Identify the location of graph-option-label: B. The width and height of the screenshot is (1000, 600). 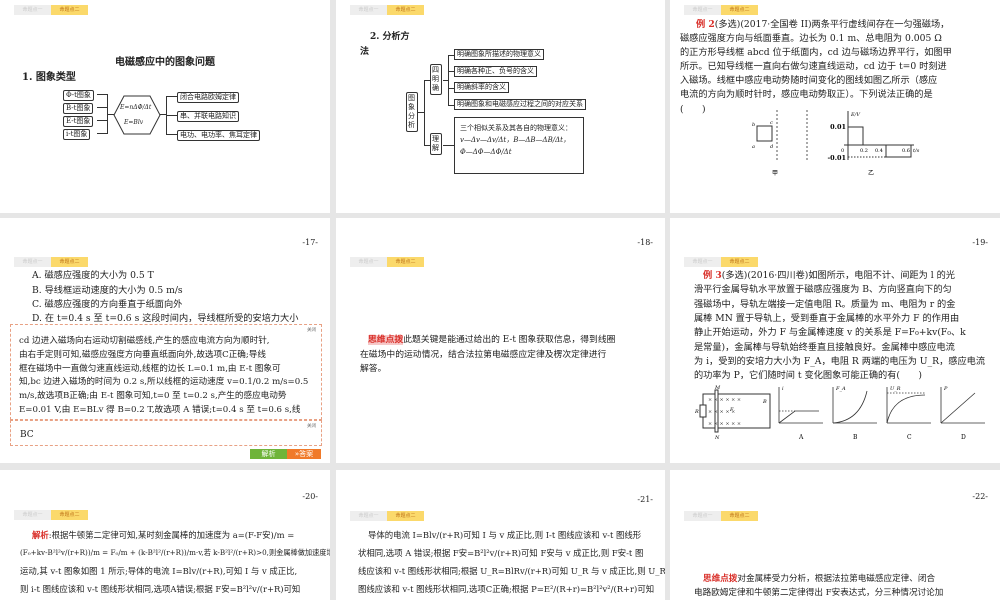
(855, 437).